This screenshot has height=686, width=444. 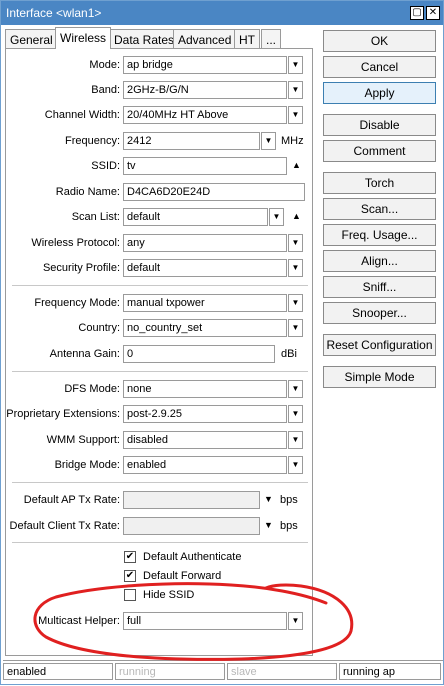 I want to click on radio-name-input: D4CA6D20E24D, so click(x=214, y=192).